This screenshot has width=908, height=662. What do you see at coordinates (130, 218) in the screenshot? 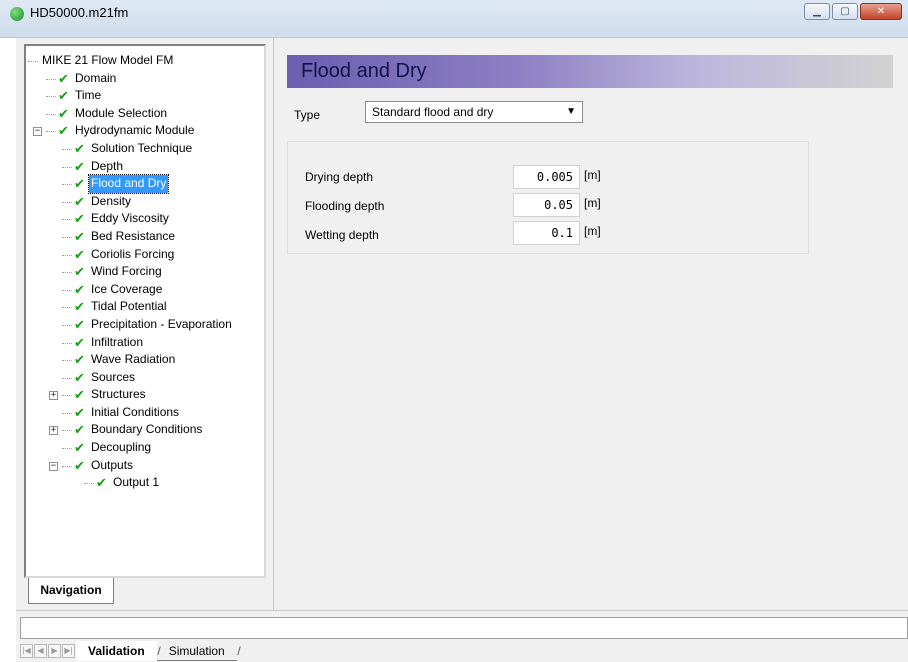
I see `tree-item-label: Eddy Viscosity` at bounding box center [130, 218].